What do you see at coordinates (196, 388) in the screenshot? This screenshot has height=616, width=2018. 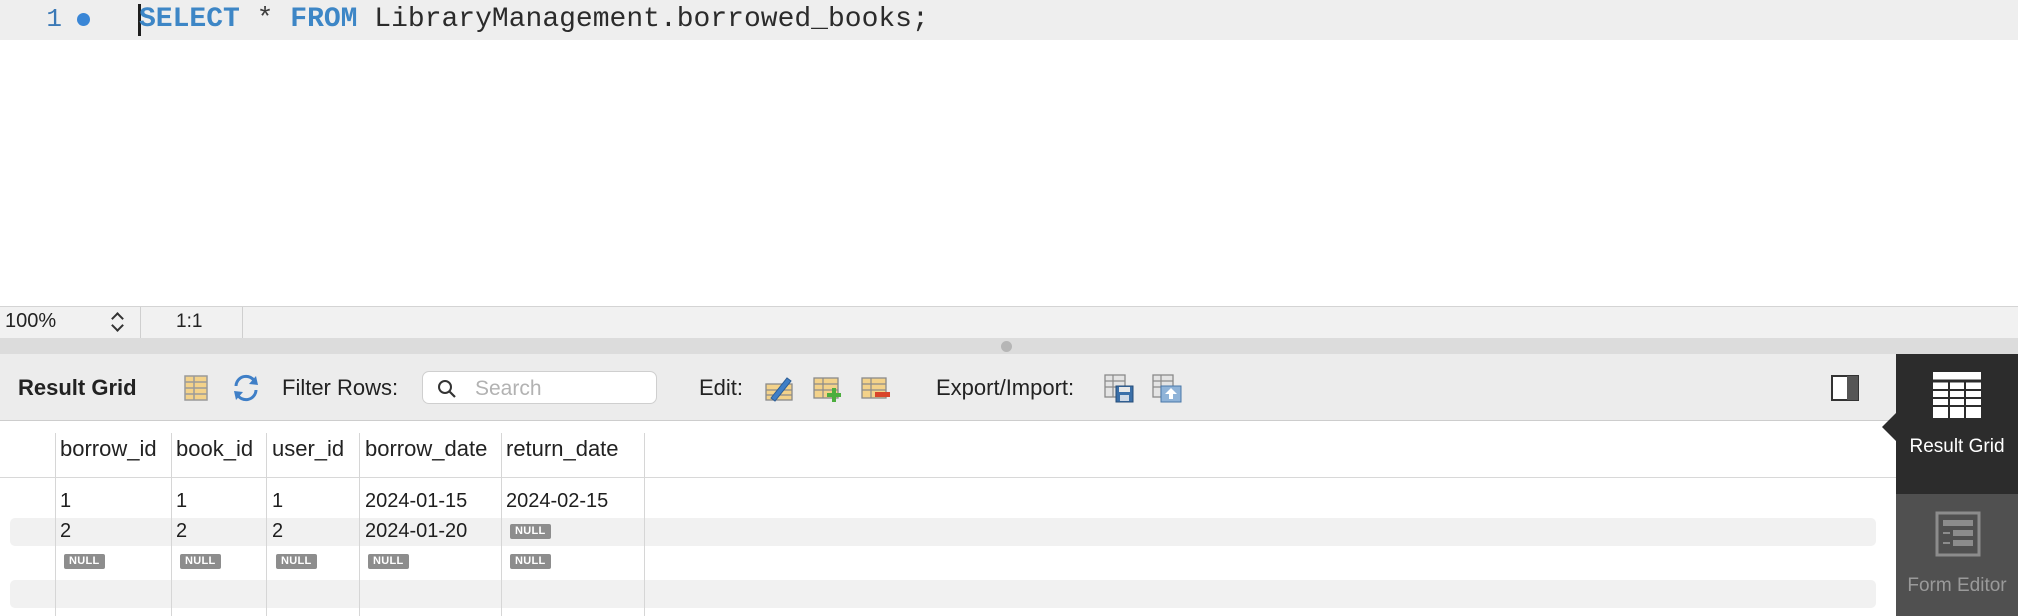 I see `result-grid-layout-icon` at bounding box center [196, 388].